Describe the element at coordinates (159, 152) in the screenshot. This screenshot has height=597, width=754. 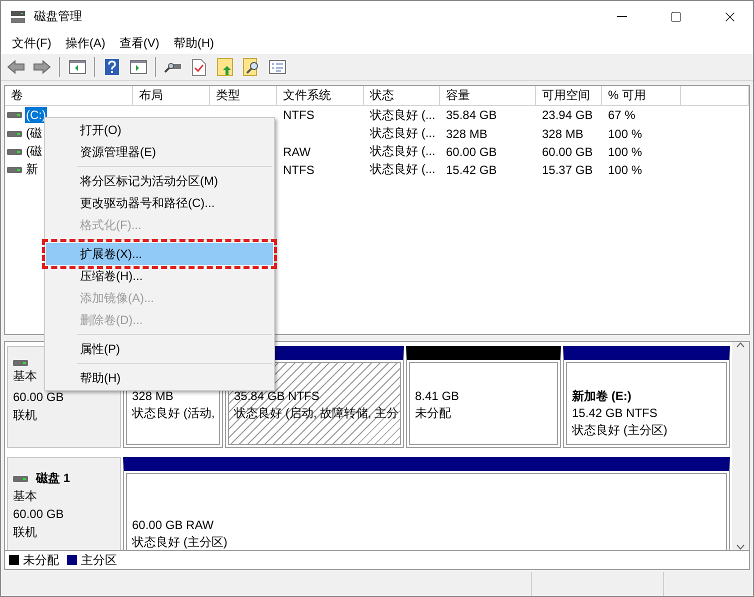
I see `context-menu-item: 资源管理器(E)` at that location.